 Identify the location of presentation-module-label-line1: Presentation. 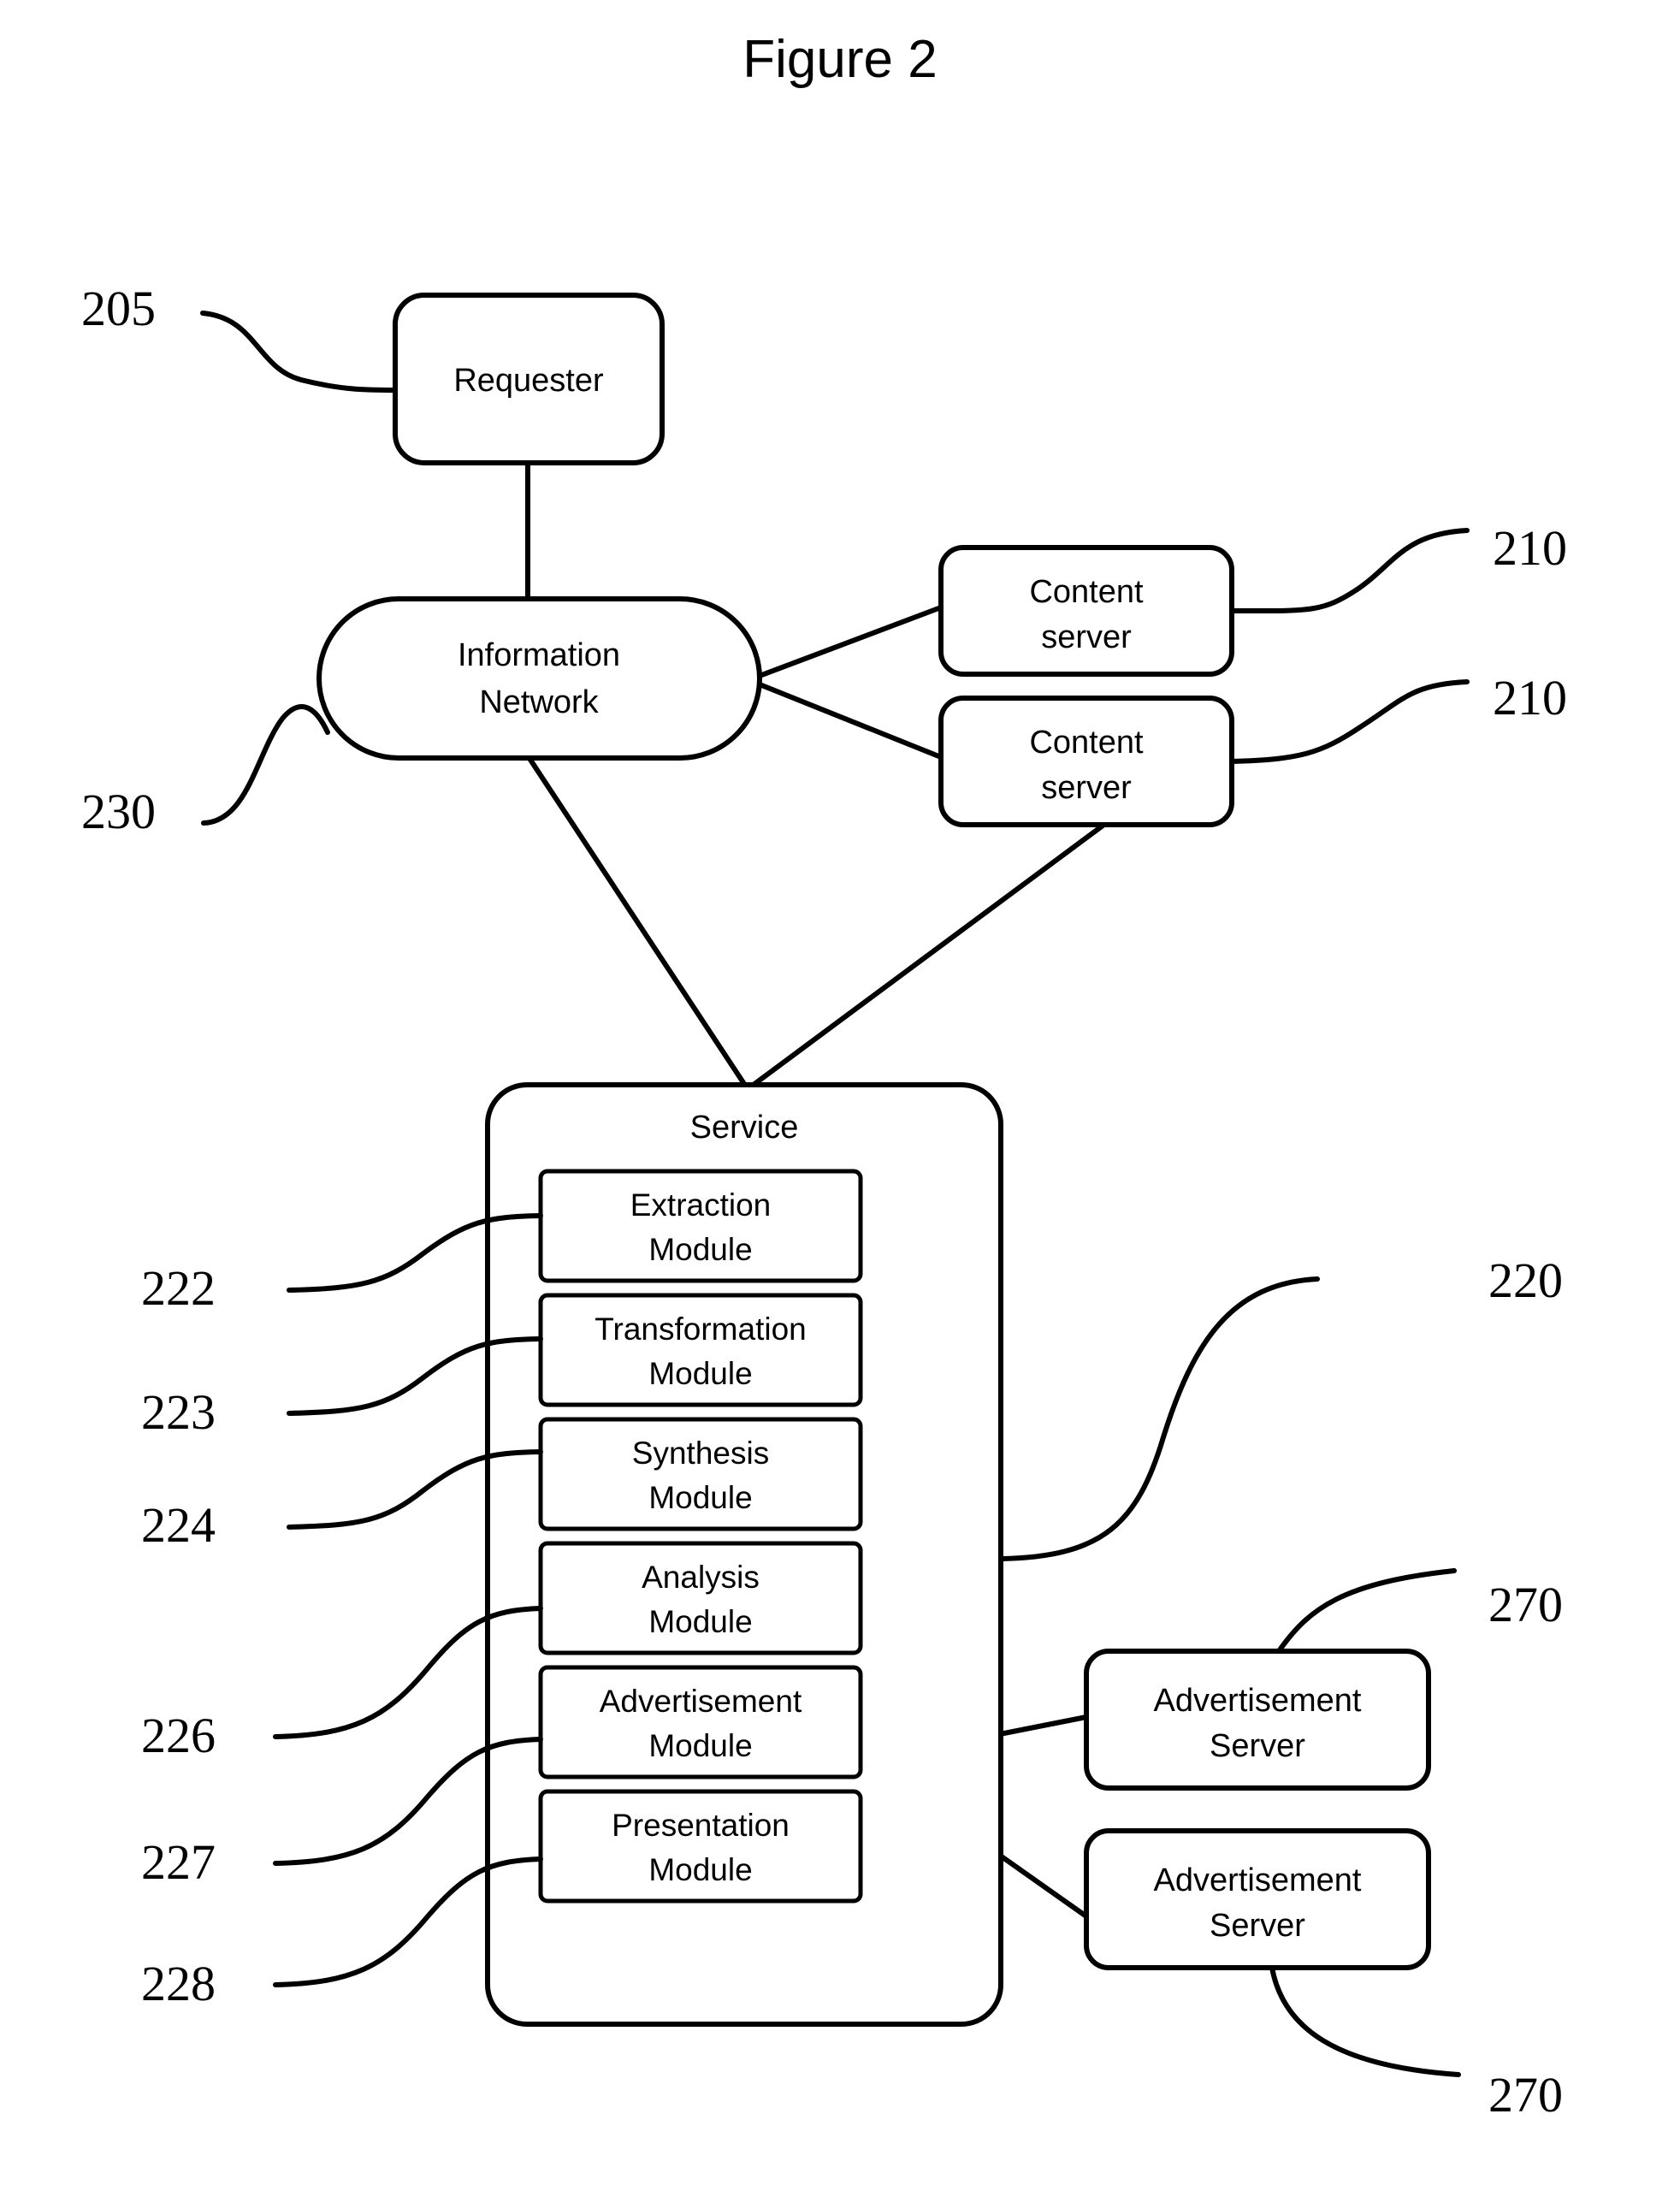
(701, 1826).